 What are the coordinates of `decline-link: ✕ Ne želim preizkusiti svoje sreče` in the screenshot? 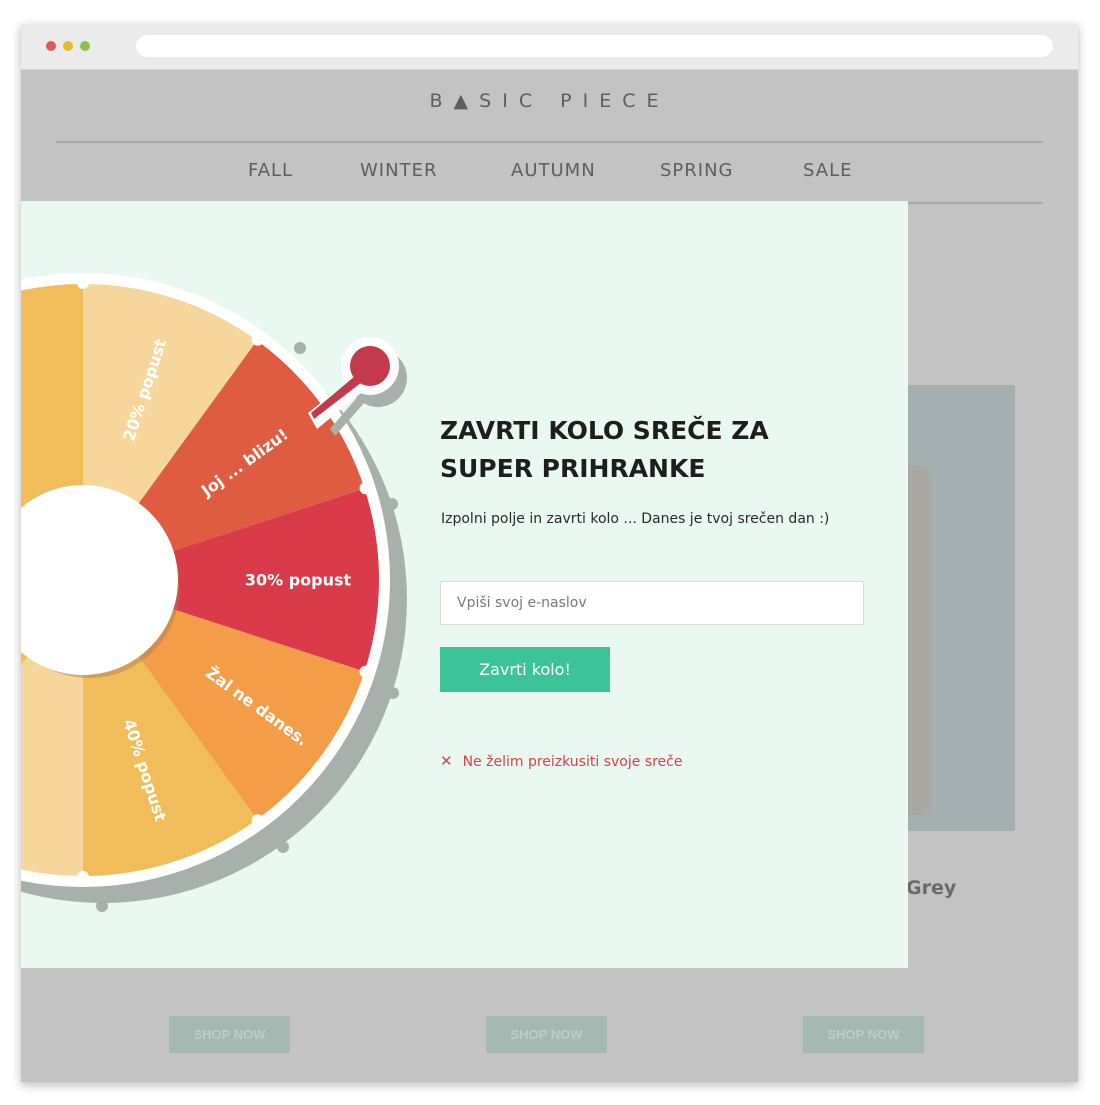 It's located at (561, 761).